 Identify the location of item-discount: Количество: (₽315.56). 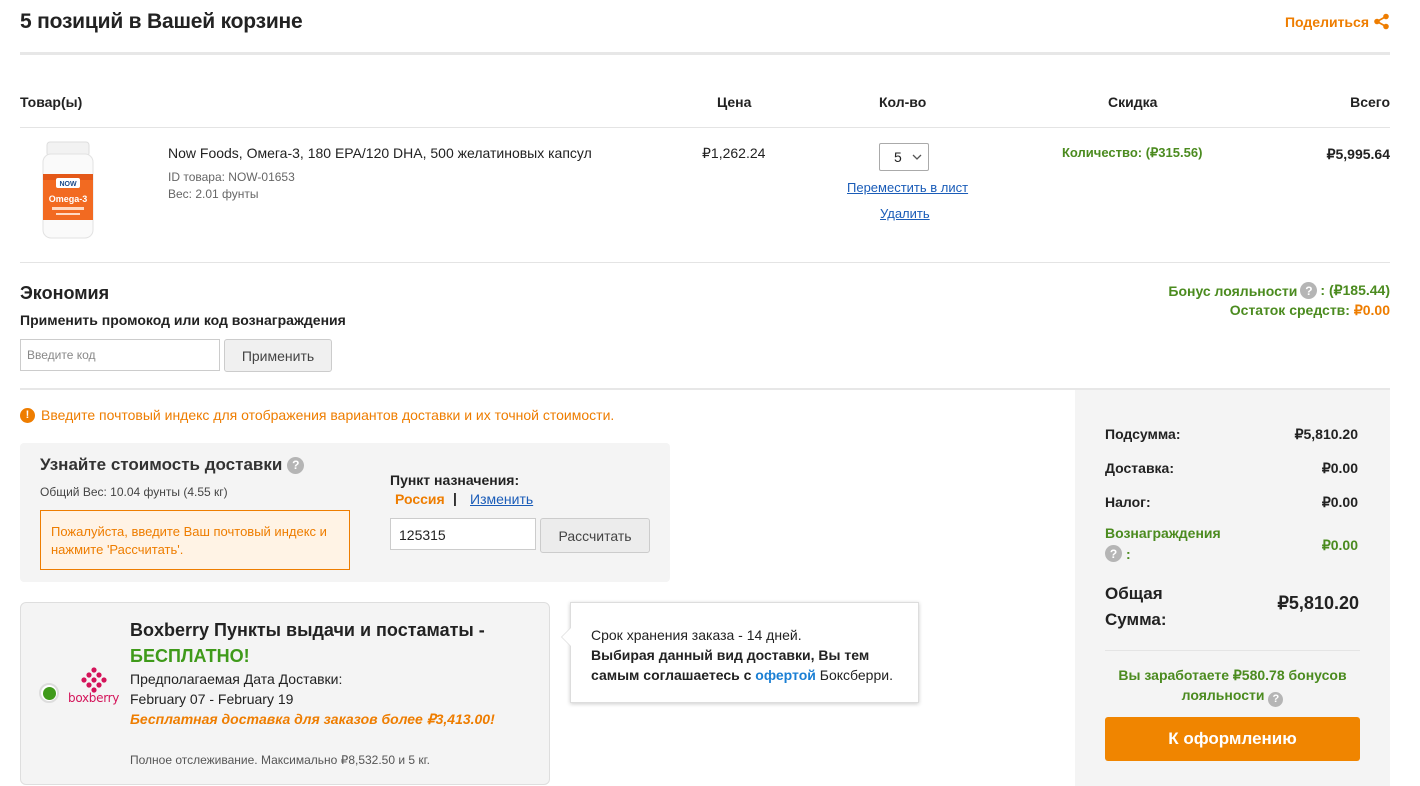
(1132, 152).